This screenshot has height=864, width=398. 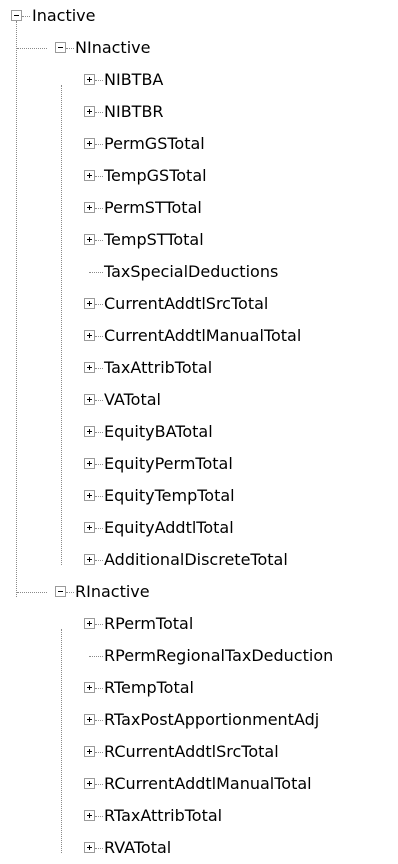 What do you see at coordinates (132, 400) in the screenshot?
I see `tree-node-label: VATotal` at bounding box center [132, 400].